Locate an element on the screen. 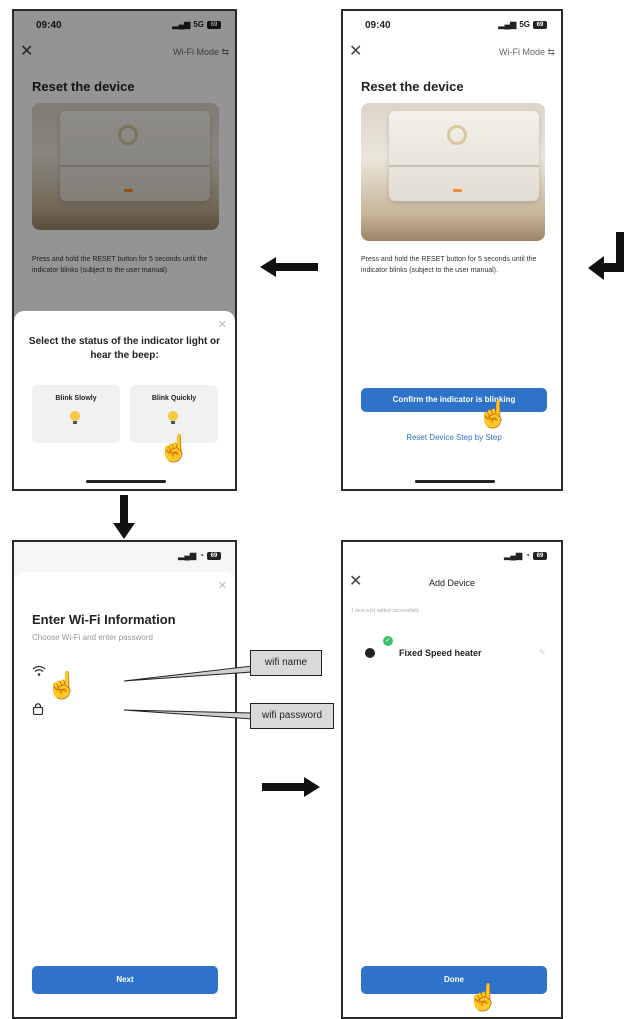  callout-pointer-lines is located at coordinates (188, 692).